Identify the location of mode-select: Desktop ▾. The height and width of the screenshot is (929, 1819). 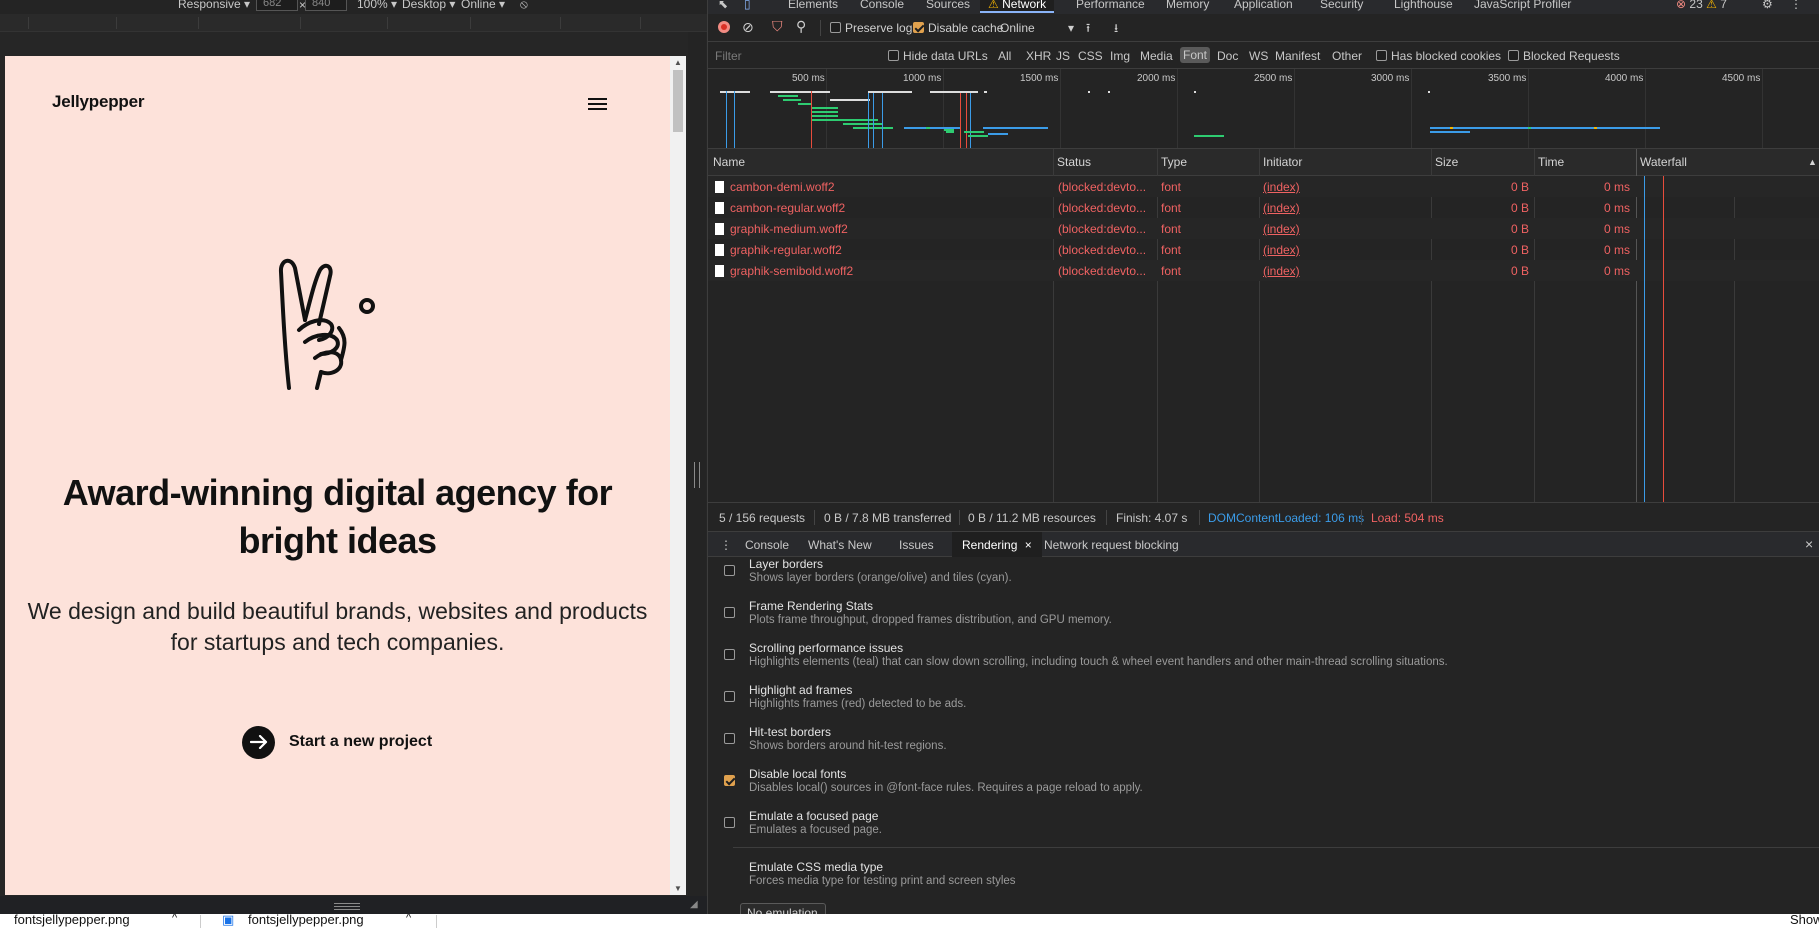
(428, 5).